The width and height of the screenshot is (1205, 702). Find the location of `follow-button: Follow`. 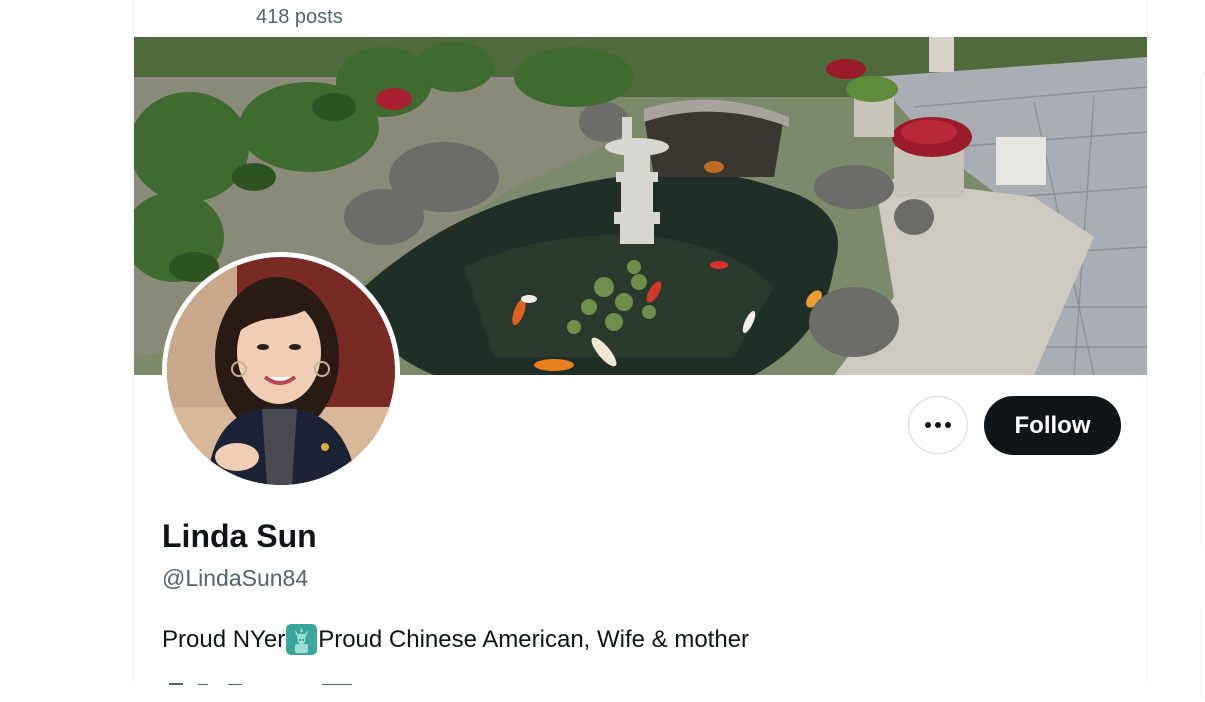

follow-button: Follow is located at coordinates (1052, 425).